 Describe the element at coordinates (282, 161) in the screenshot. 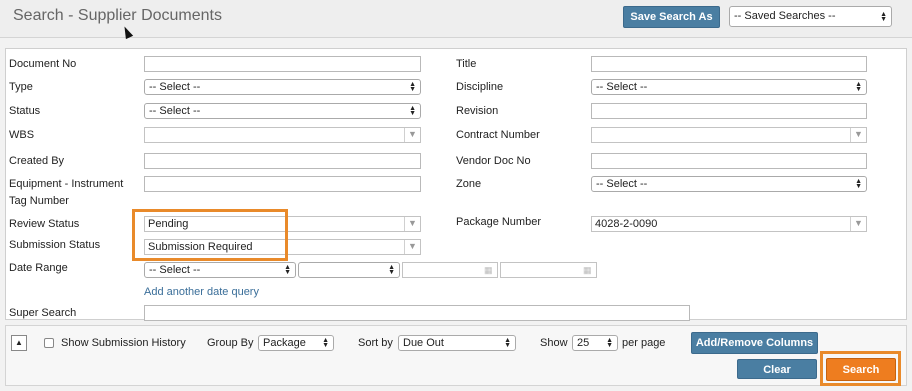

I see `created-by-input` at that location.